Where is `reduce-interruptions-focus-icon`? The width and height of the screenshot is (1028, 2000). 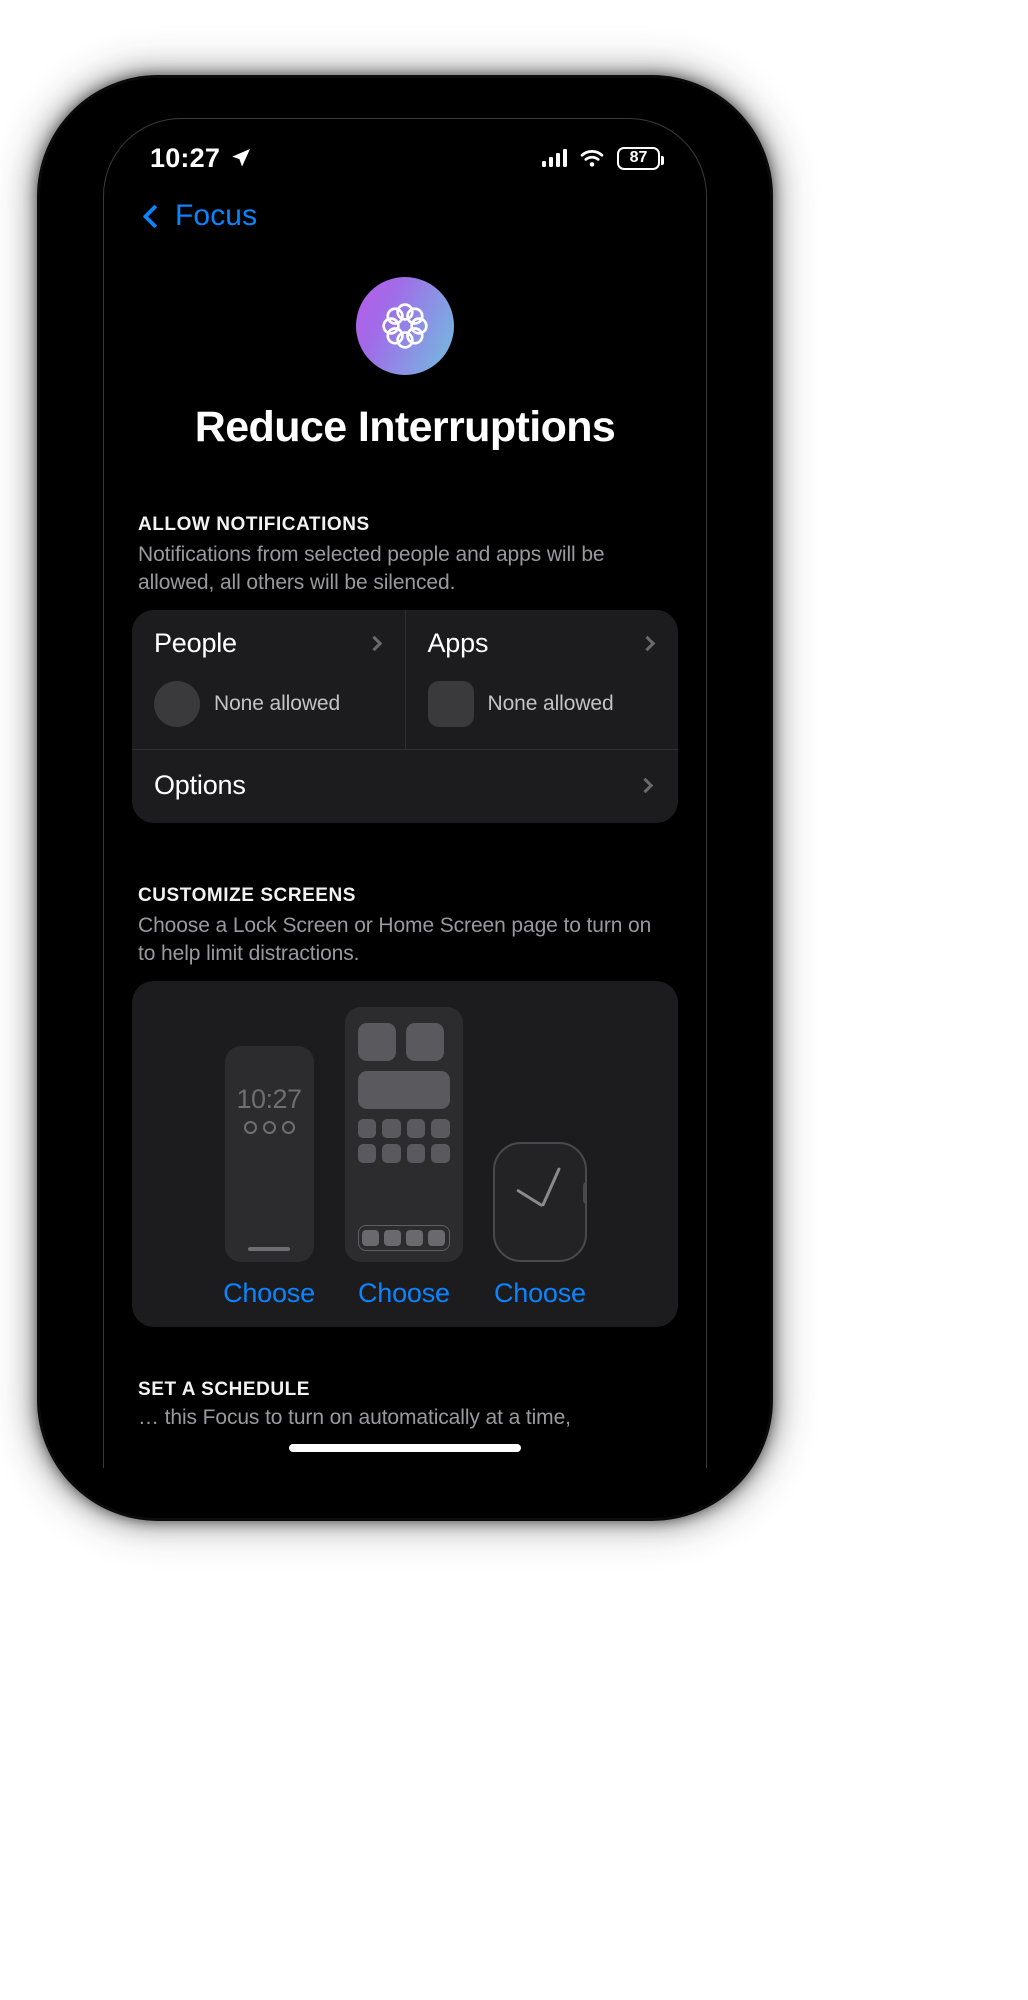 reduce-interruptions-focus-icon is located at coordinates (405, 326).